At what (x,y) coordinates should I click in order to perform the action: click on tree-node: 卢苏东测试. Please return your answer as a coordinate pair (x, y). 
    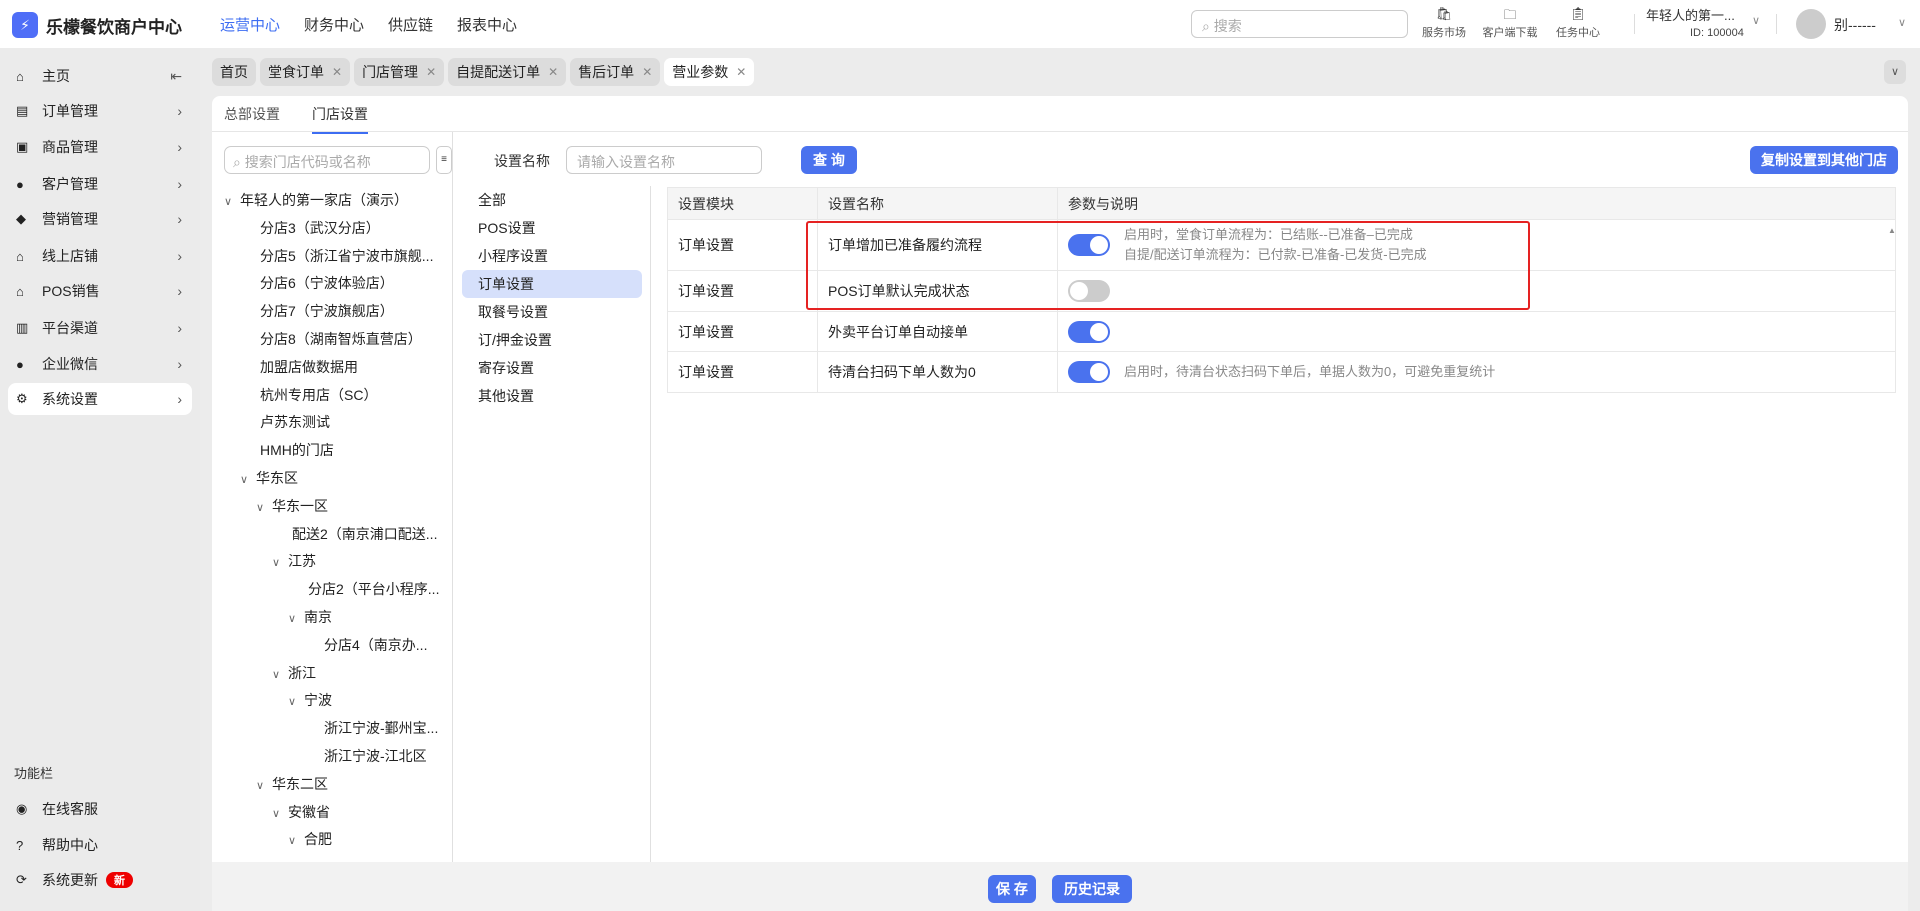
    Looking at the image, I should click on (331, 423).